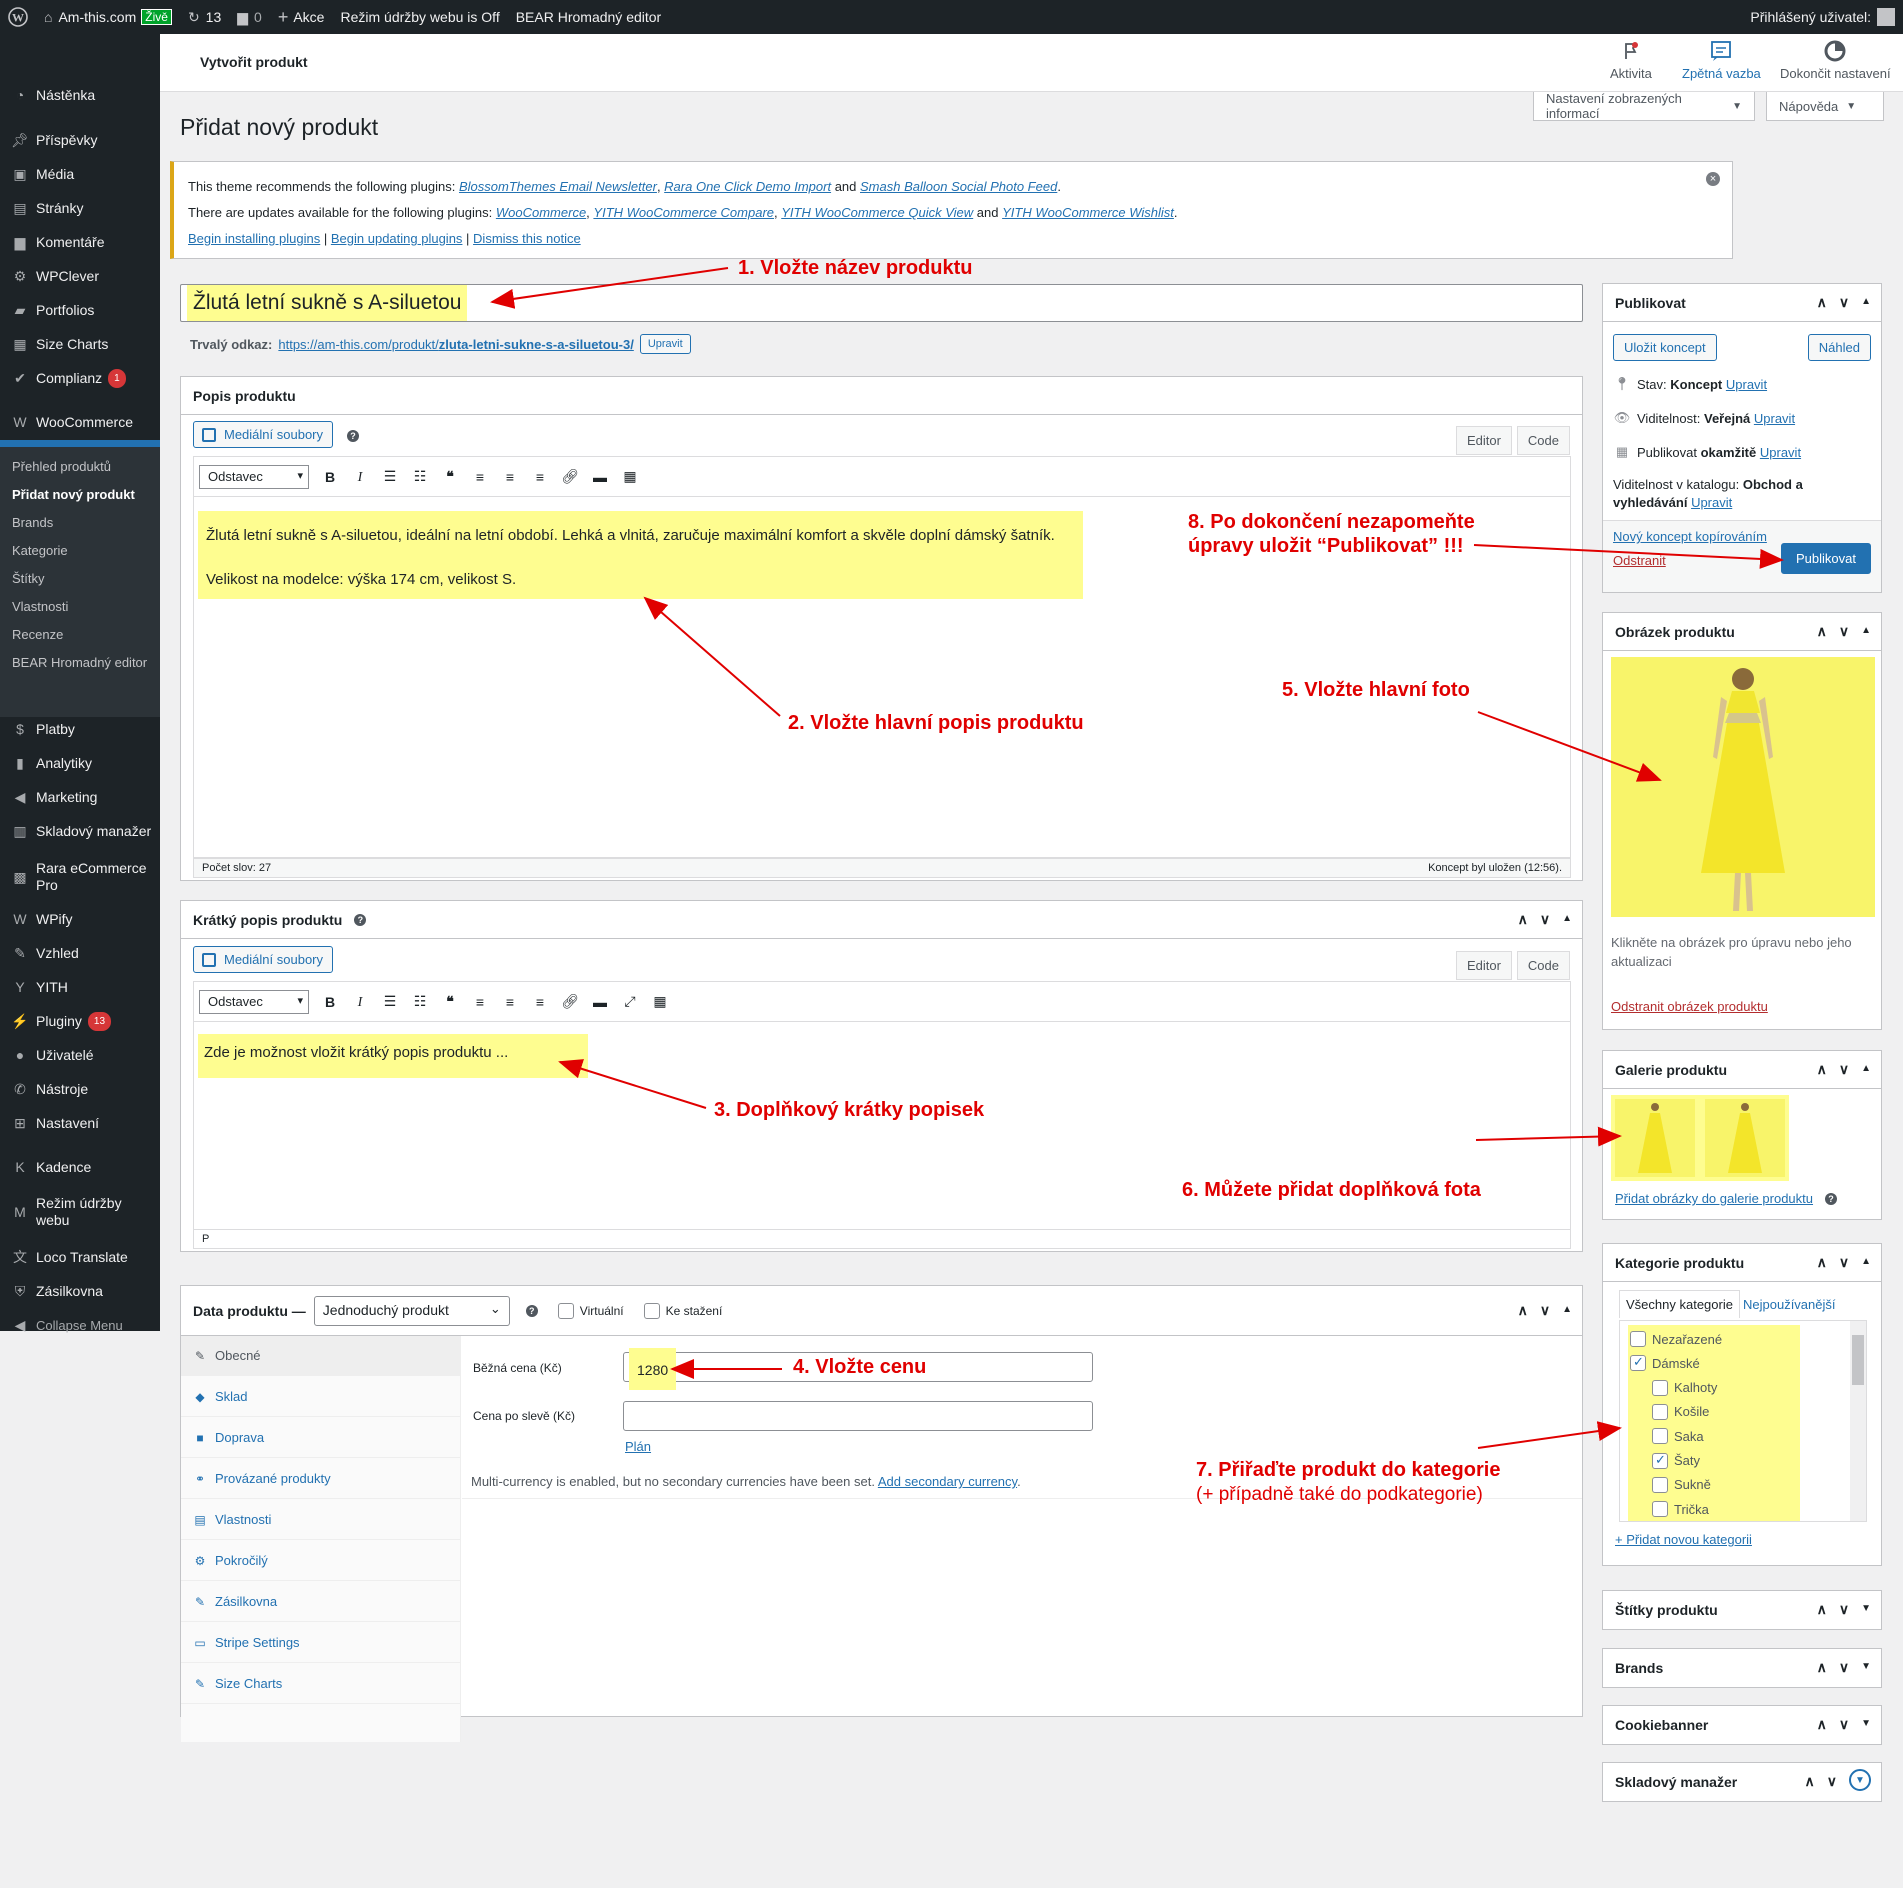 Image resolution: width=1903 pixels, height=1888 pixels. Describe the element at coordinates (1339, 1494) in the screenshot. I see `annotation-7-sub: (+ případně také do podkategorie)` at that location.